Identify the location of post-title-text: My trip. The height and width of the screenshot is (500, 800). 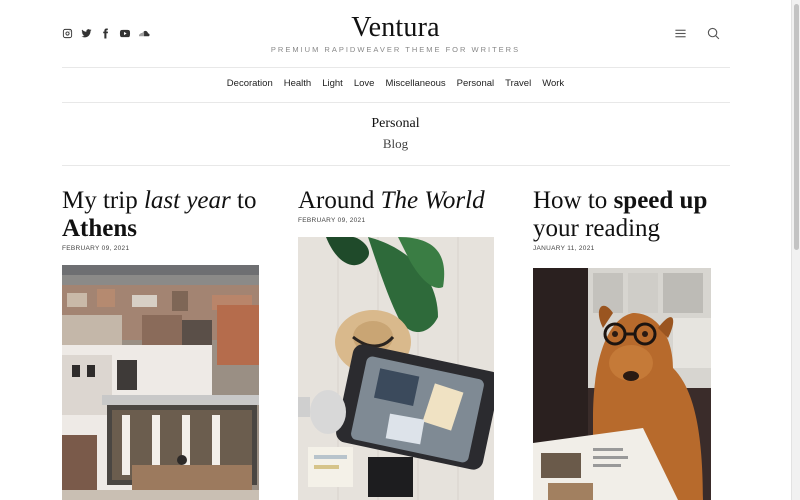
(103, 200).